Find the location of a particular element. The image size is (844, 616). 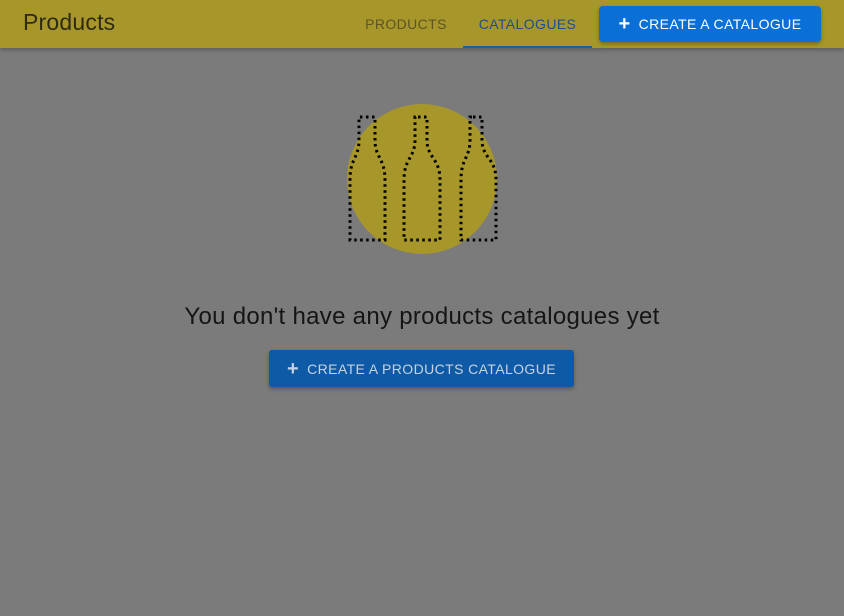

tab-products: PRODUCTS is located at coordinates (406, 24).